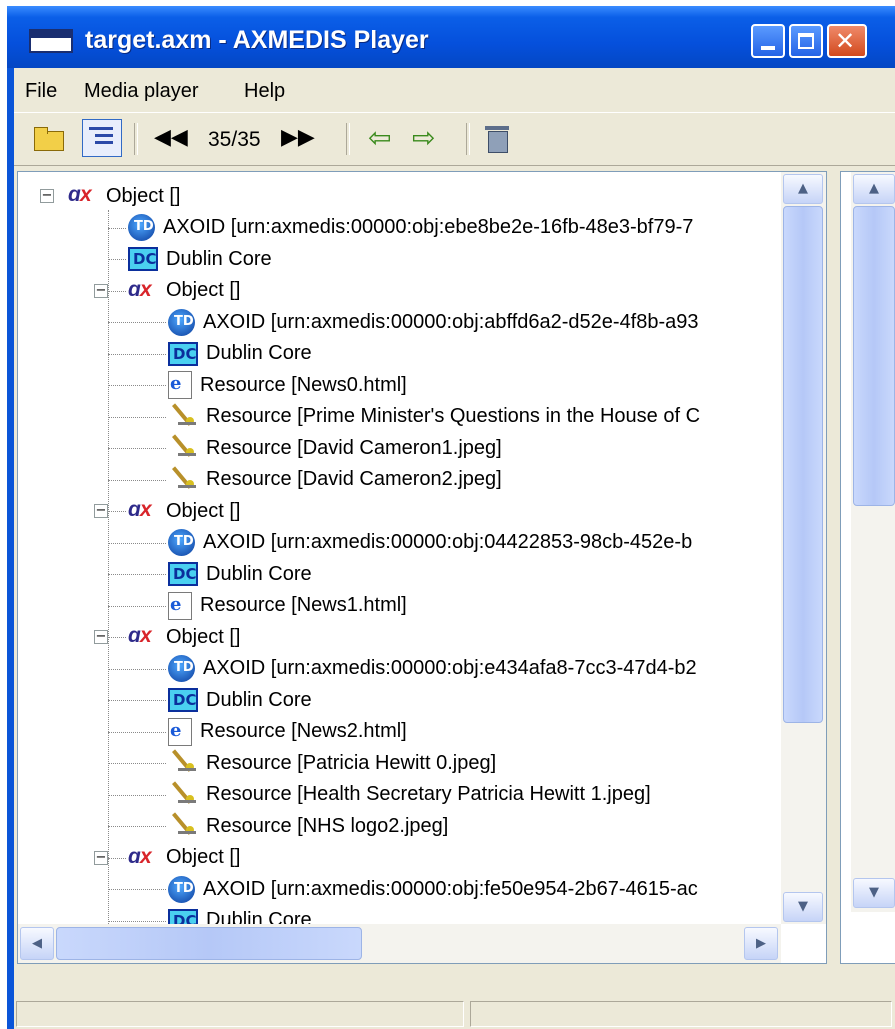 The width and height of the screenshot is (895, 1029). What do you see at coordinates (874, 189) in the screenshot?
I see `content-scroll-up-button: ▲` at bounding box center [874, 189].